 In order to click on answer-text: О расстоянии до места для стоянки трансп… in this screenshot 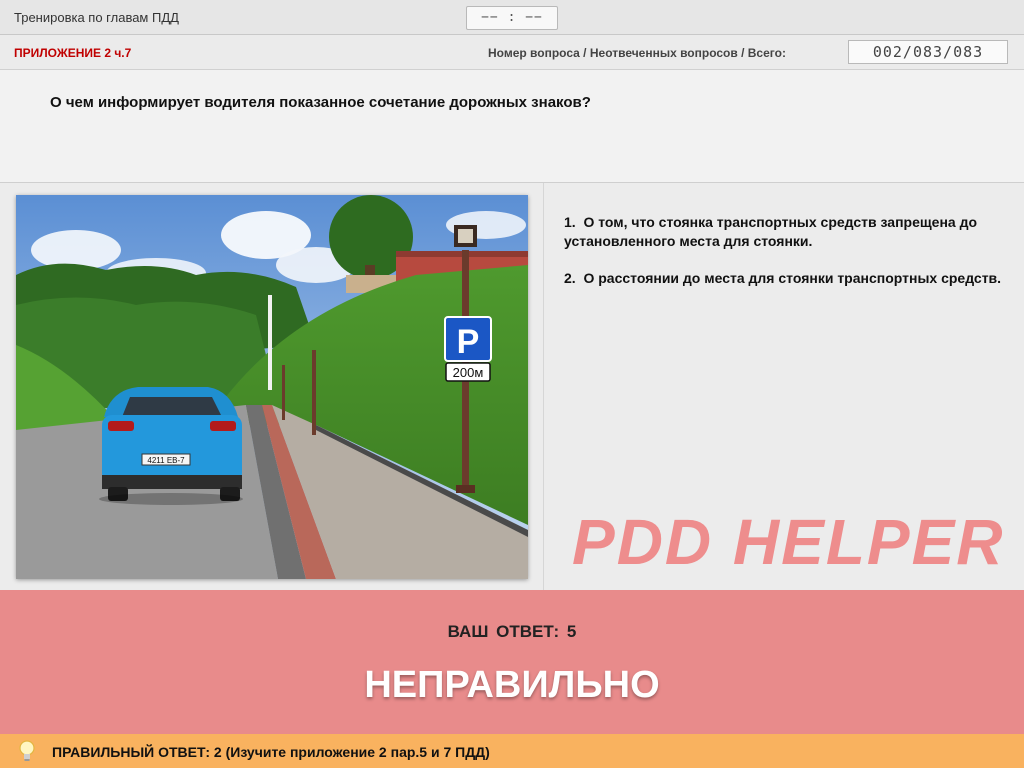, I will do `click(792, 278)`.